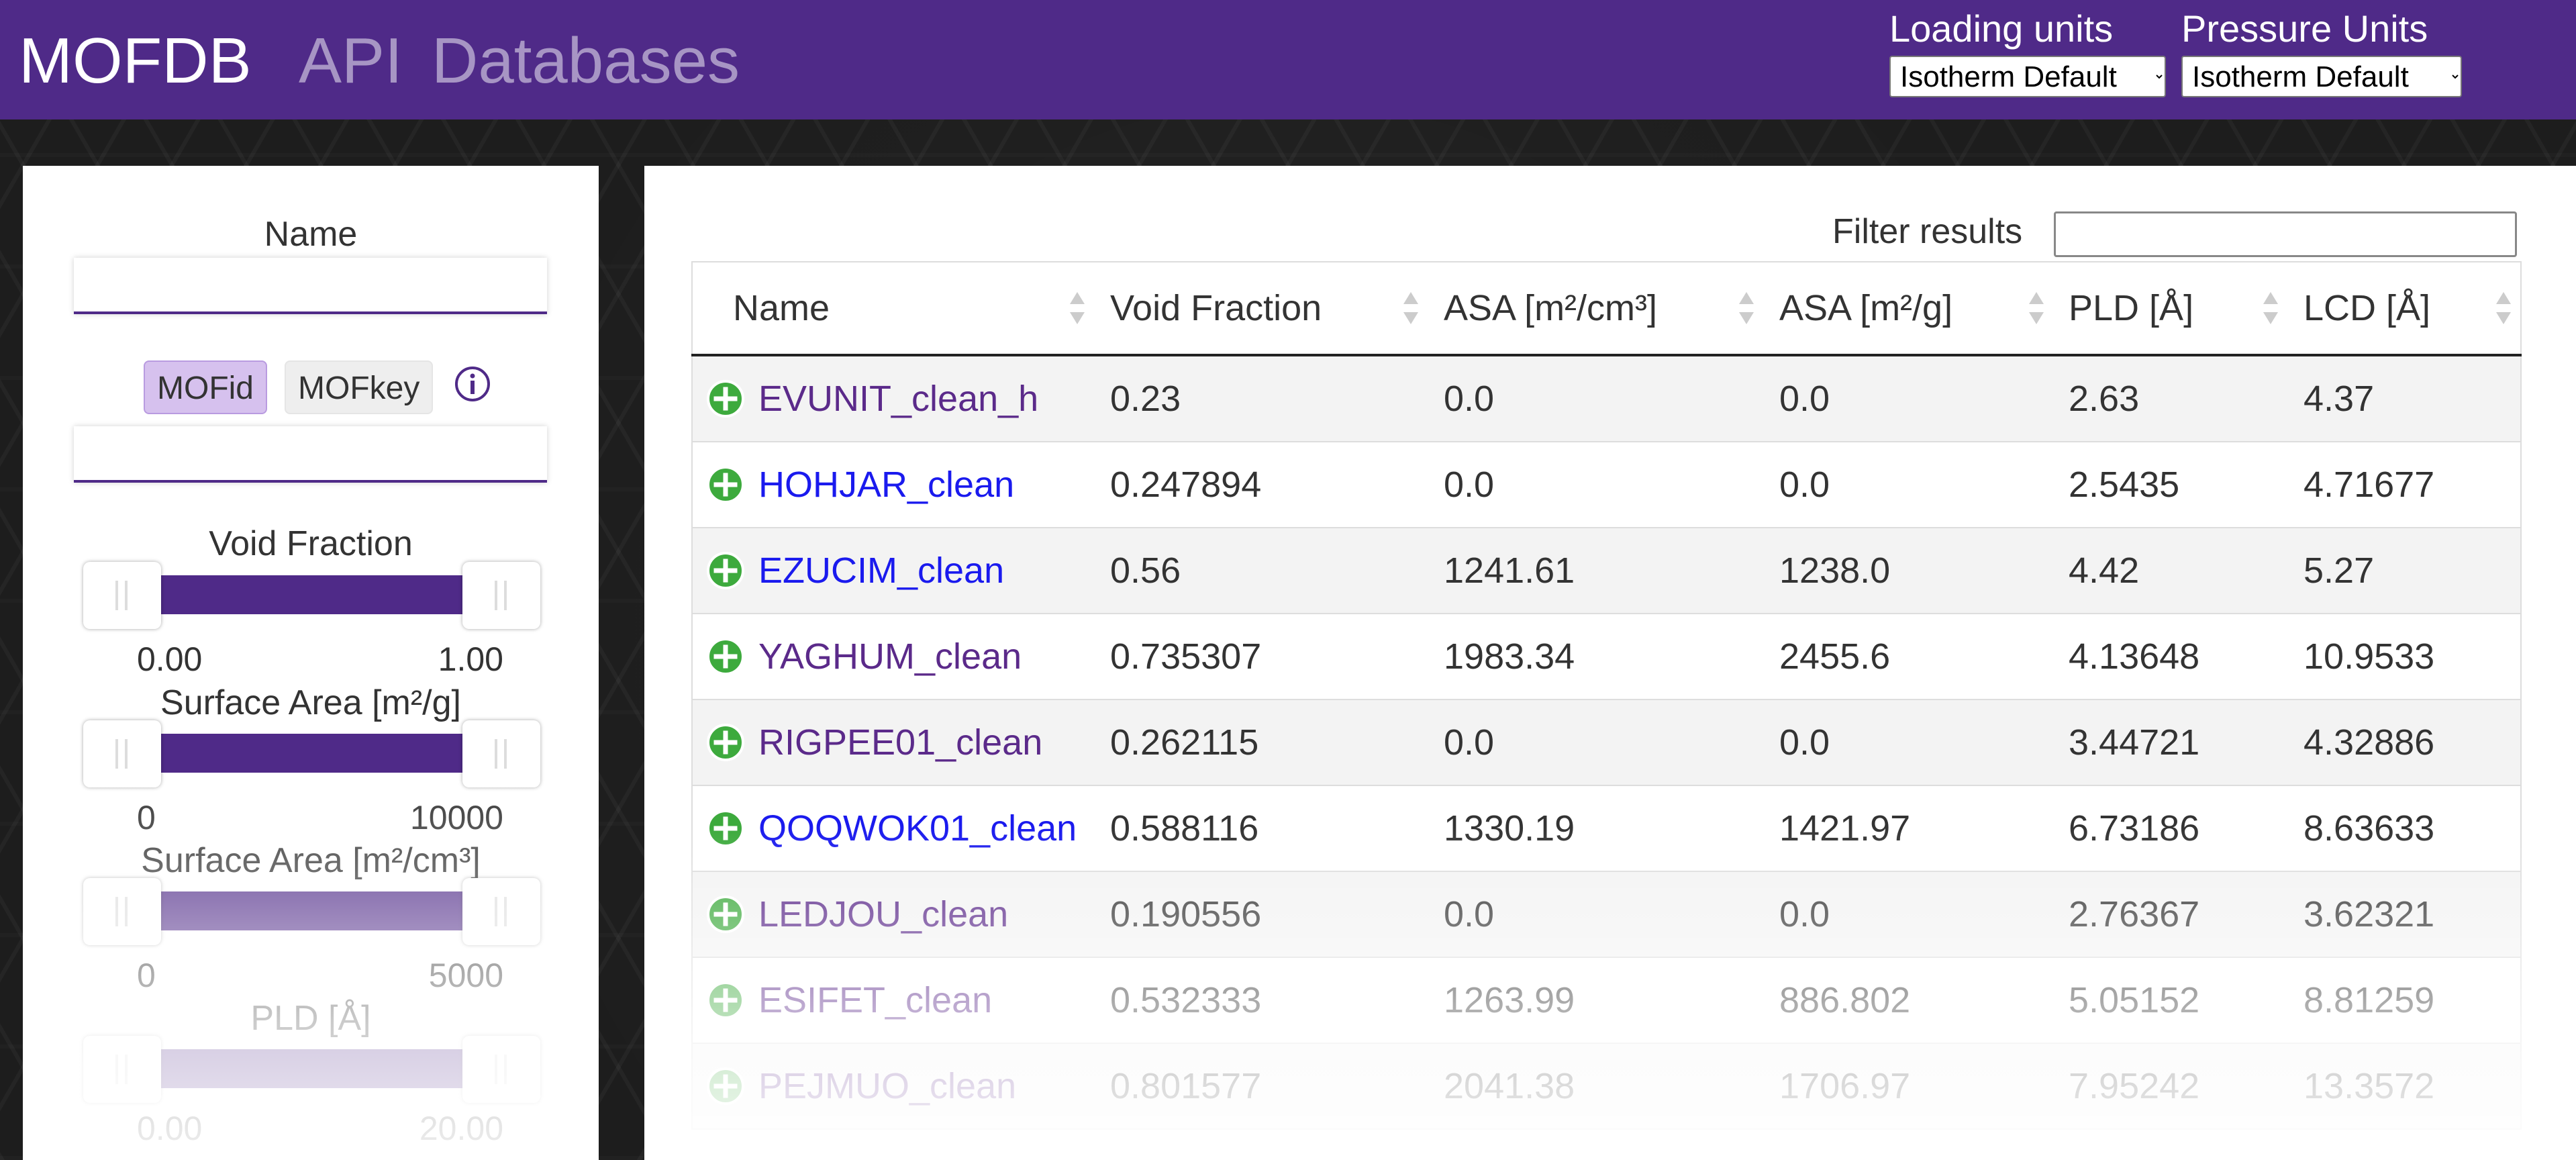  What do you see at coordinates (1606, 398) in the screenshot?
I see `table-row: EVUNIT_clean_h 0.23 0.0 0.0 2.63 4.37` at bounding box center [1606, 398].